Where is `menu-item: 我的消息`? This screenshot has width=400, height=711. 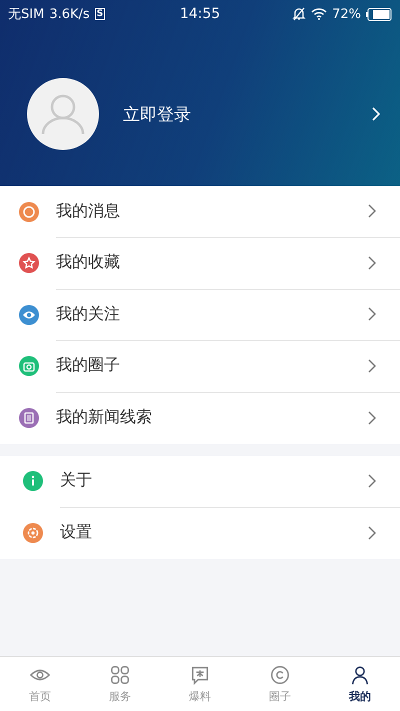
menu-item: 我的消息 is located at coordinates (200, 212).